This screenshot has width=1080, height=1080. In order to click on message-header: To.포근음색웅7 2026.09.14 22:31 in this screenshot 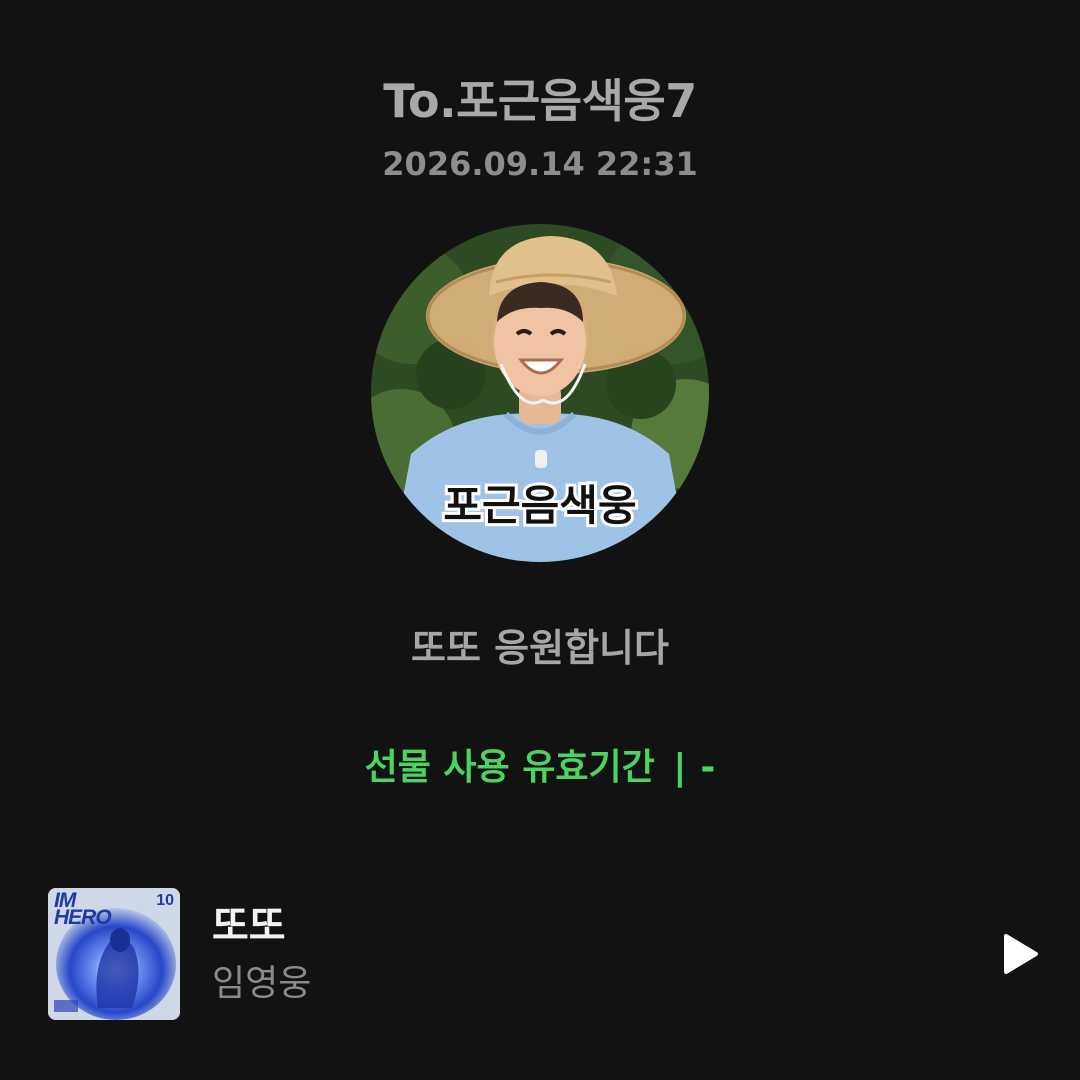, I will do `click(540, 128)`.